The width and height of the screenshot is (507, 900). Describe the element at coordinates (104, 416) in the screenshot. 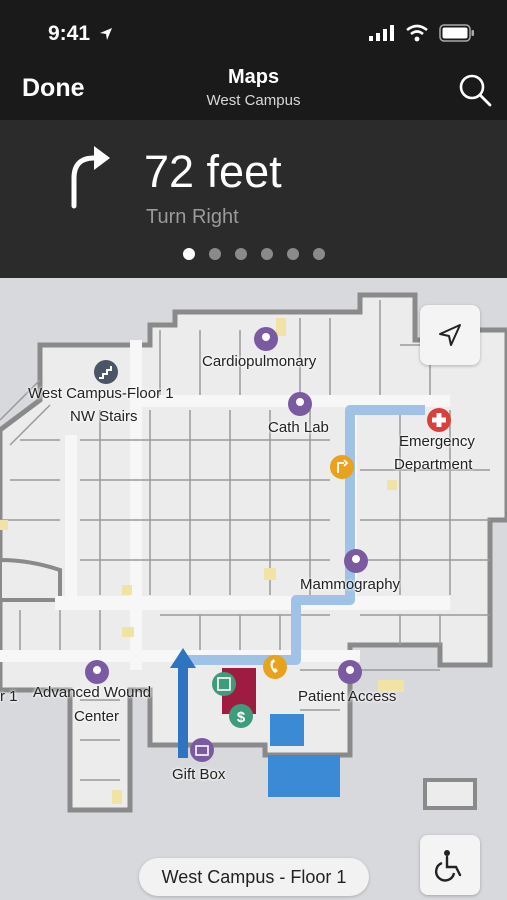

I see `label-nw-stairs: NW Stairs` at that location.